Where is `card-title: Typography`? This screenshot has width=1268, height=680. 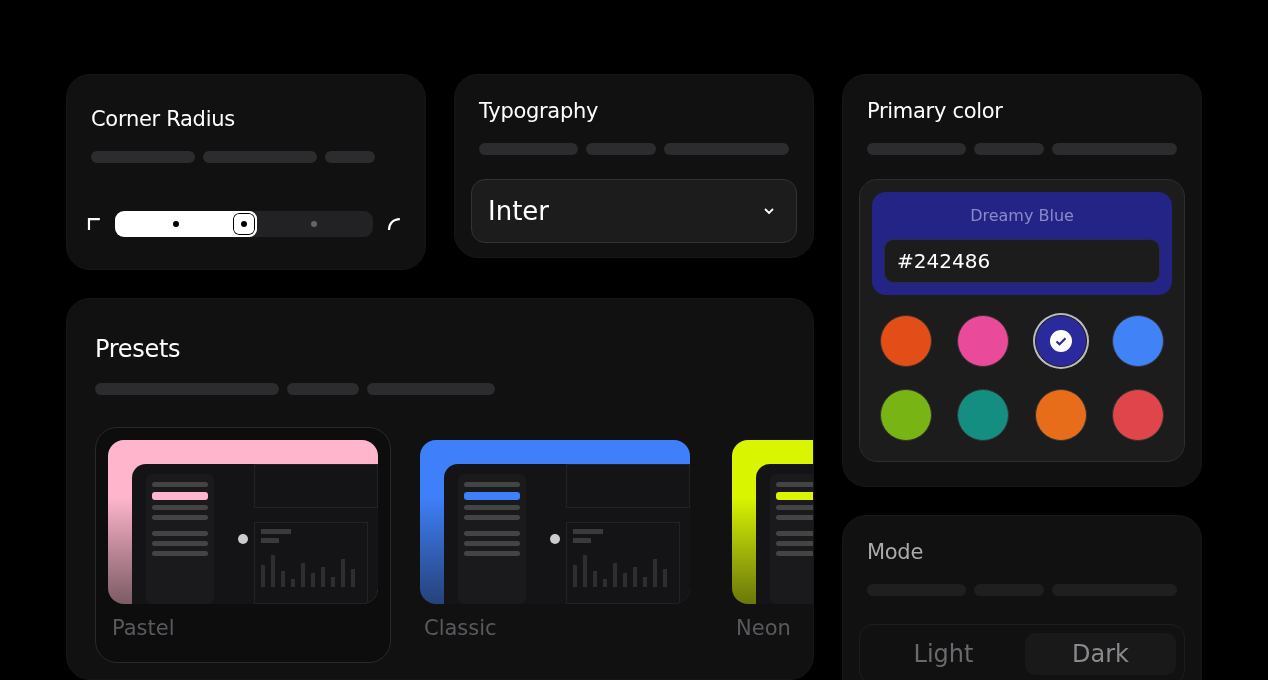
card-title: Typography is located at coordinates (539, 111).